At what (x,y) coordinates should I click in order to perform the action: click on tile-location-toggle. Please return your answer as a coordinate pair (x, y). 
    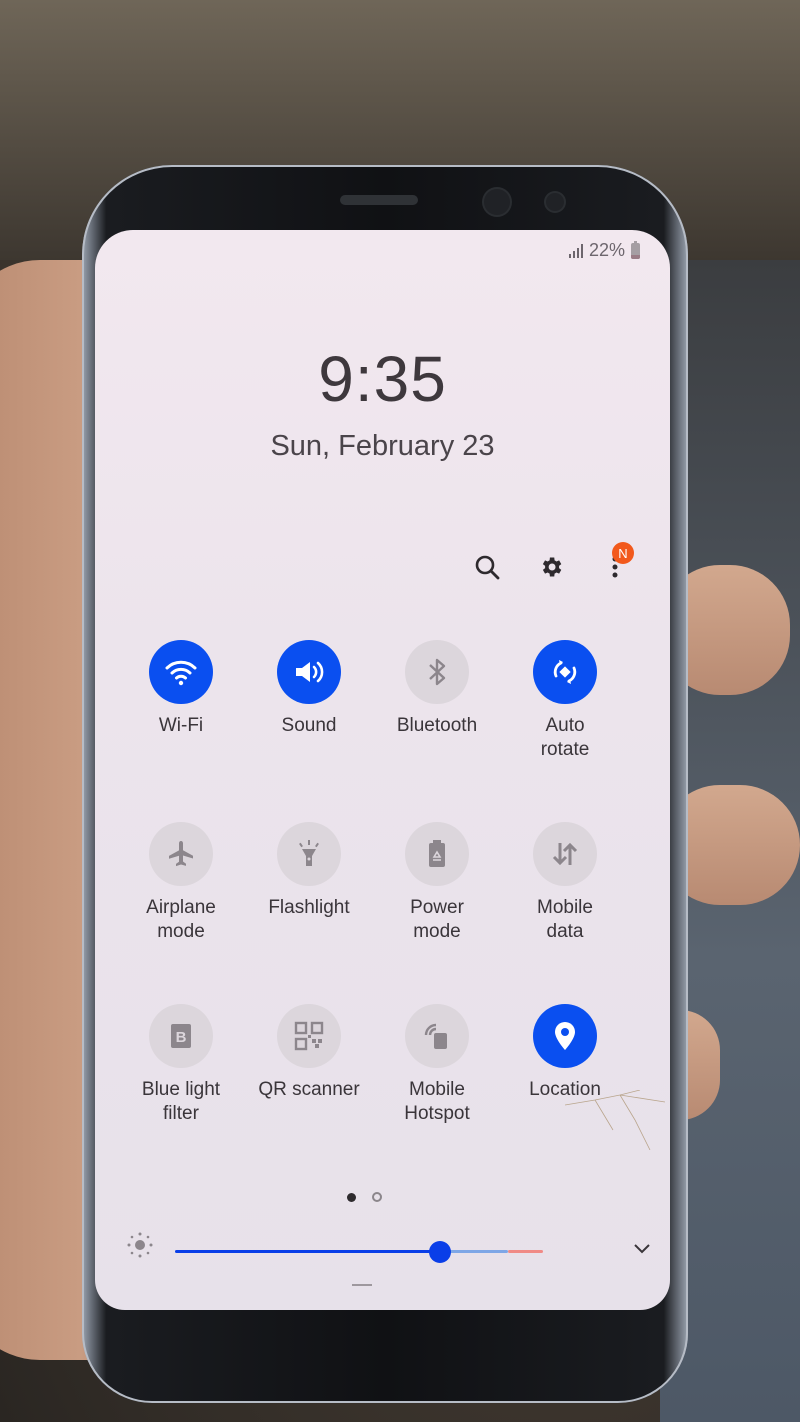
    Looking at the image, I should click on (565, 1036).